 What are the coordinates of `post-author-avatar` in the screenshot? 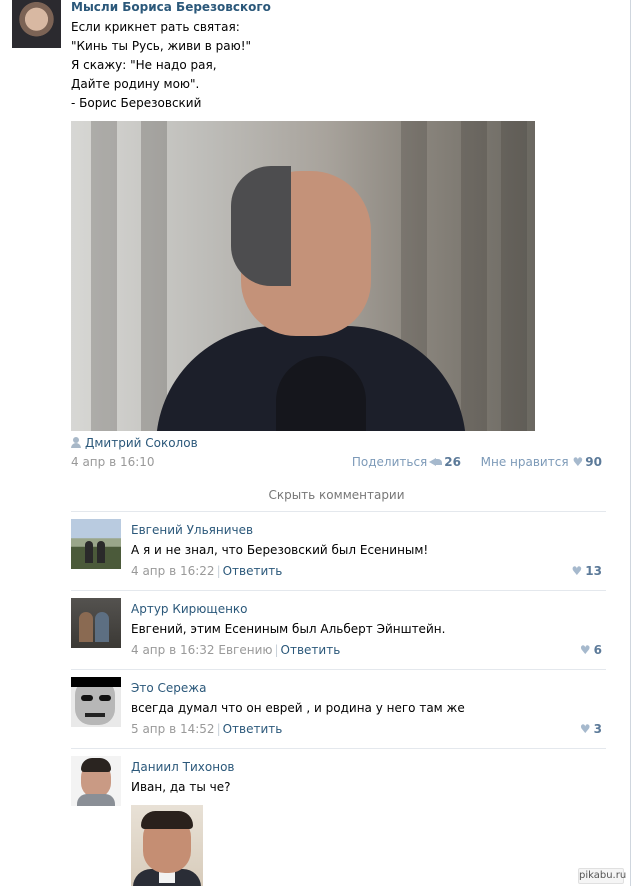 It's located at (36, 24).